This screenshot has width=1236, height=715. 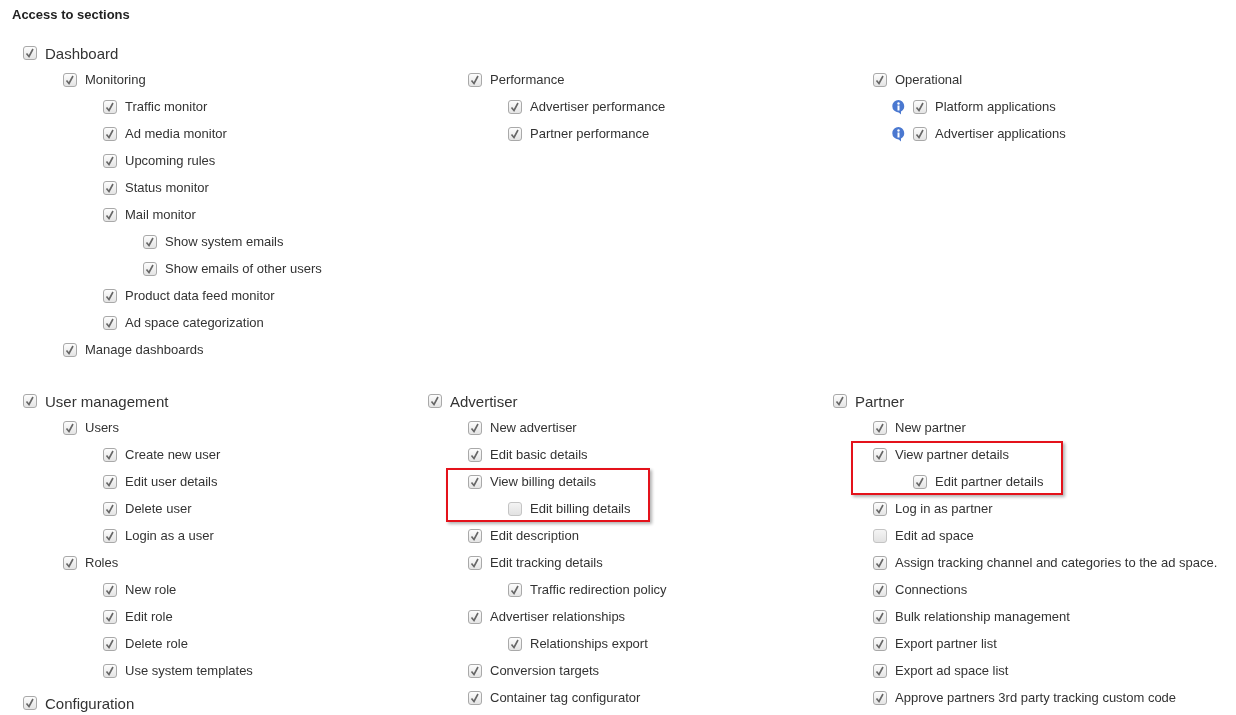 What do you see at coordinates (533, 427) in the screenshot?
I see `permission-label: New advertiser` at bounding box center [533, 427].